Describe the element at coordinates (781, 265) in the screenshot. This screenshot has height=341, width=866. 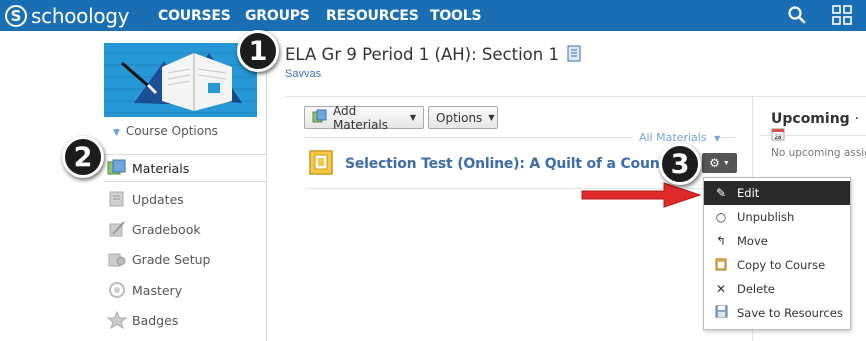
I see `menu-item-label: Copy to Course` at that location.